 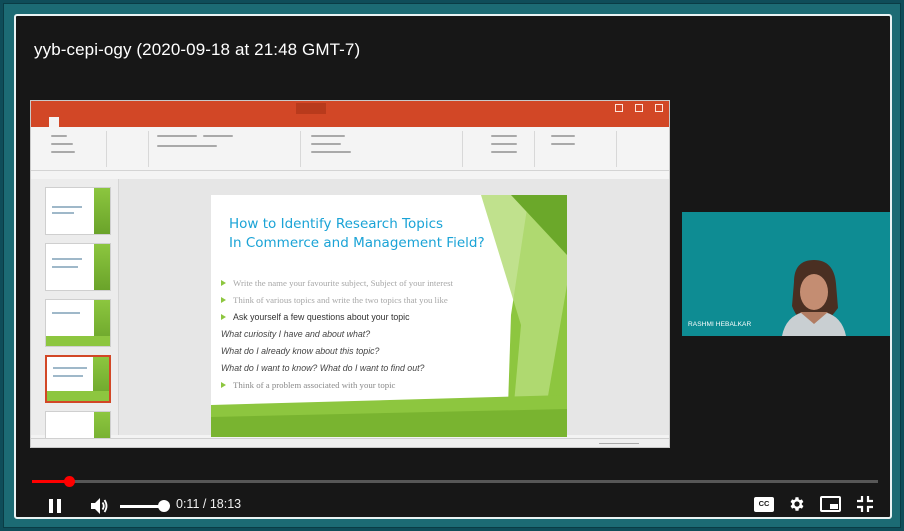 What do you see at coordinates (455, 481) in the screenshot?
I see `progress-bar` at bounding box center [455, 481].